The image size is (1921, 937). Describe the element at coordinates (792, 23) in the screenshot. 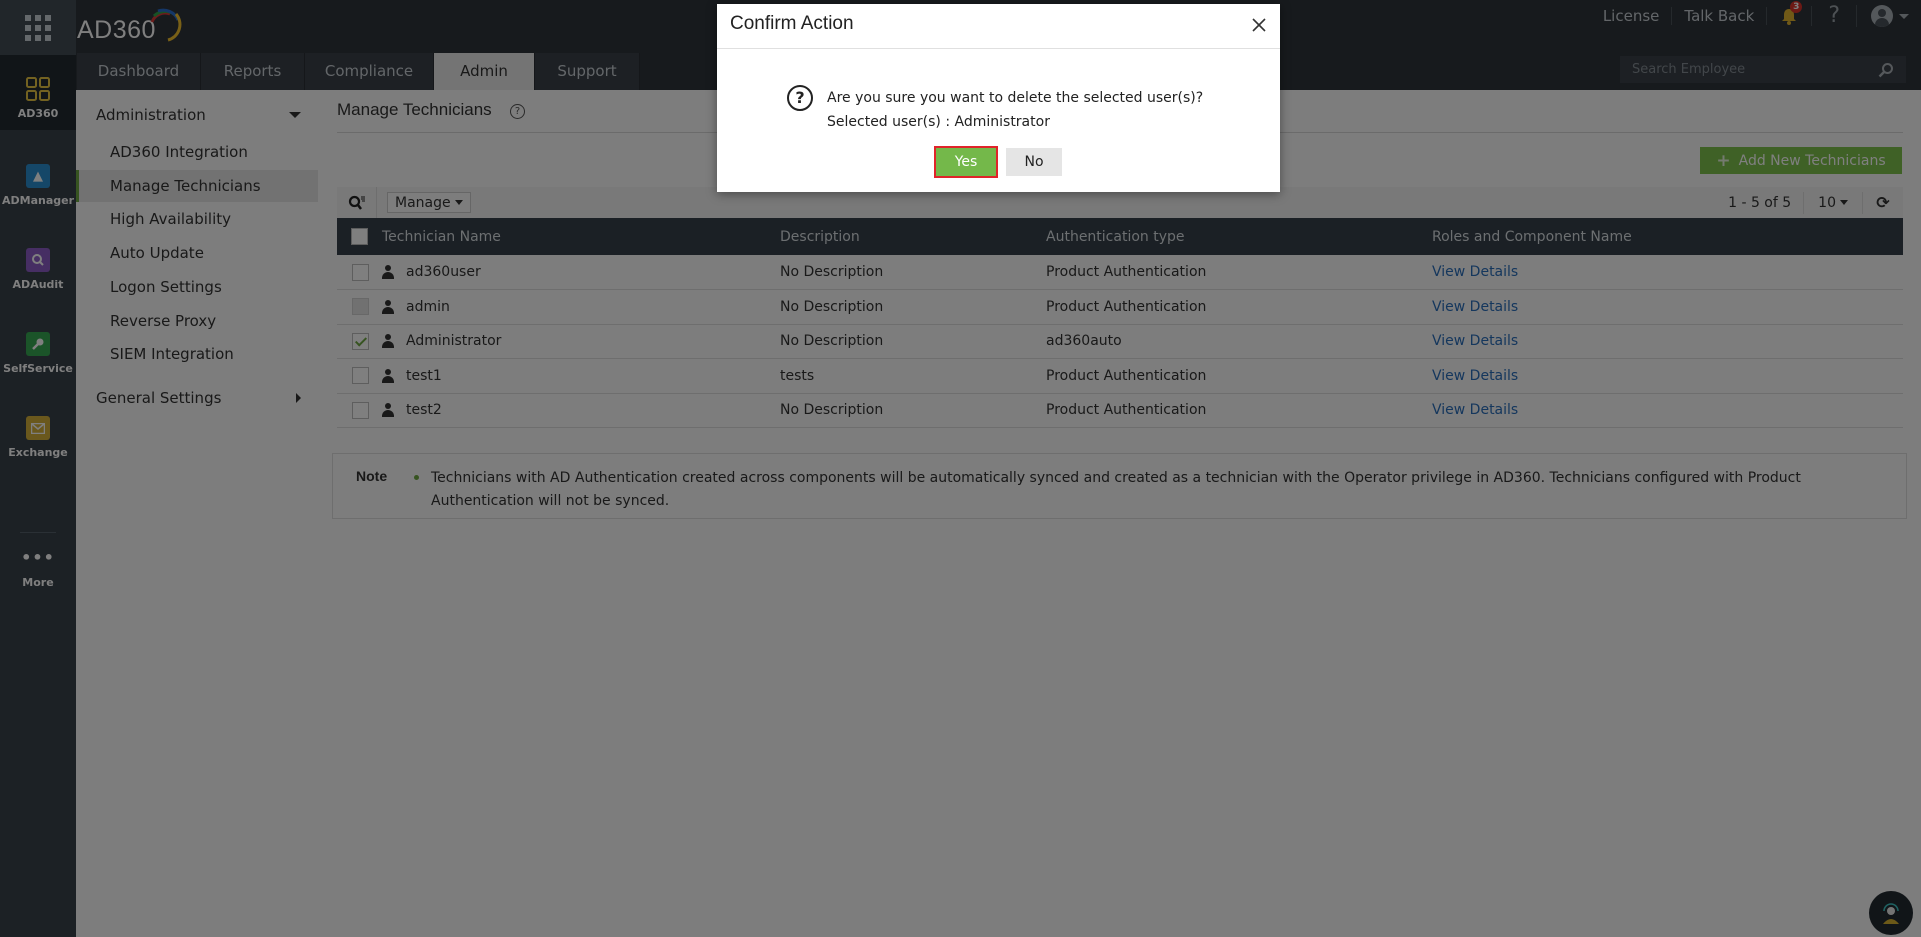

I see `dialog-title: Confirm Action` at that location.